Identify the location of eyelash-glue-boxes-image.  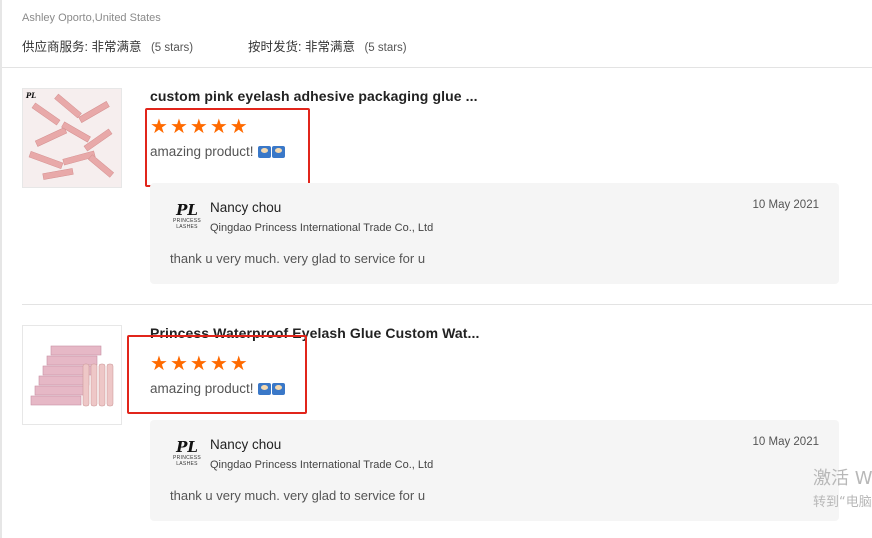
(72, 375).